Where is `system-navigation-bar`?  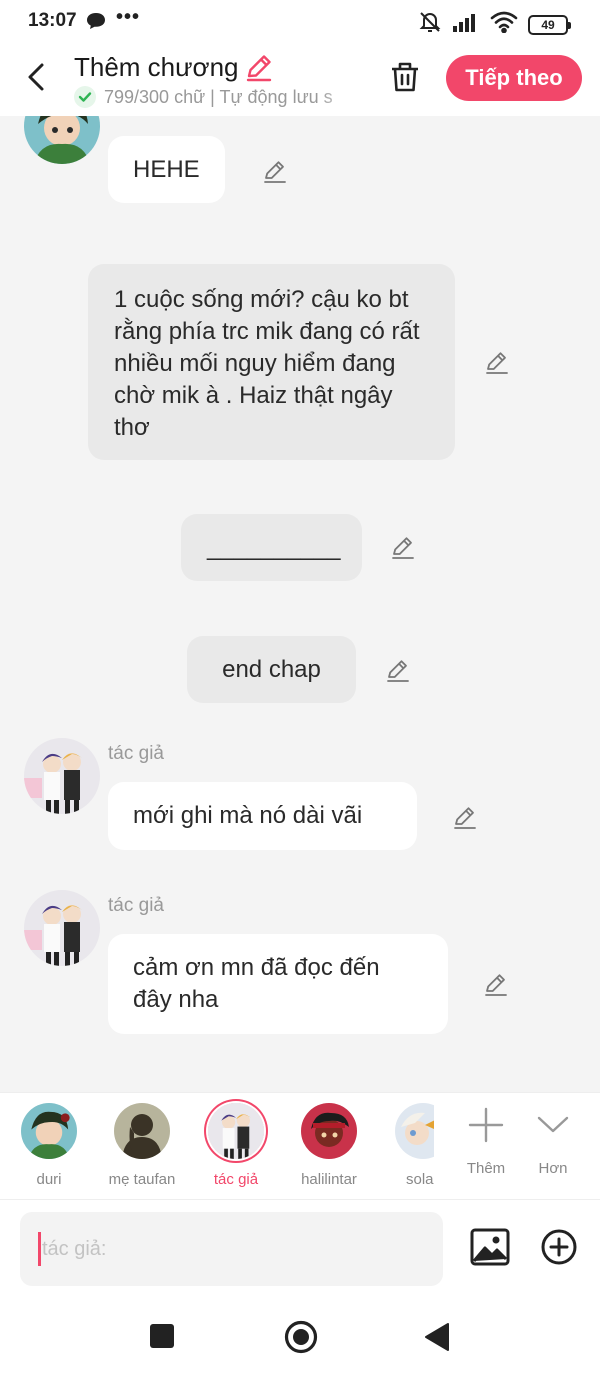 system-navigation-bar is located at coordinates (300, 1336).